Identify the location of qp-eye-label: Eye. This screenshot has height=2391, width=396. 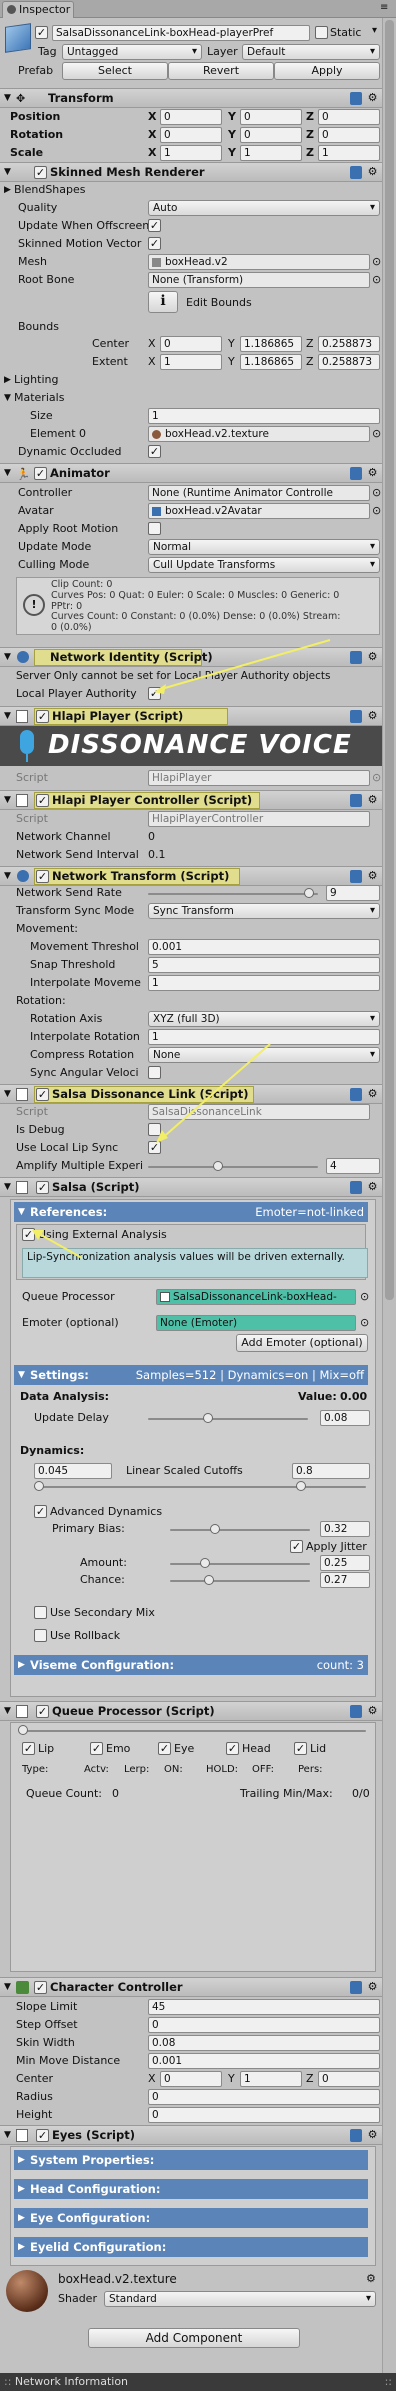
(184, 1748).